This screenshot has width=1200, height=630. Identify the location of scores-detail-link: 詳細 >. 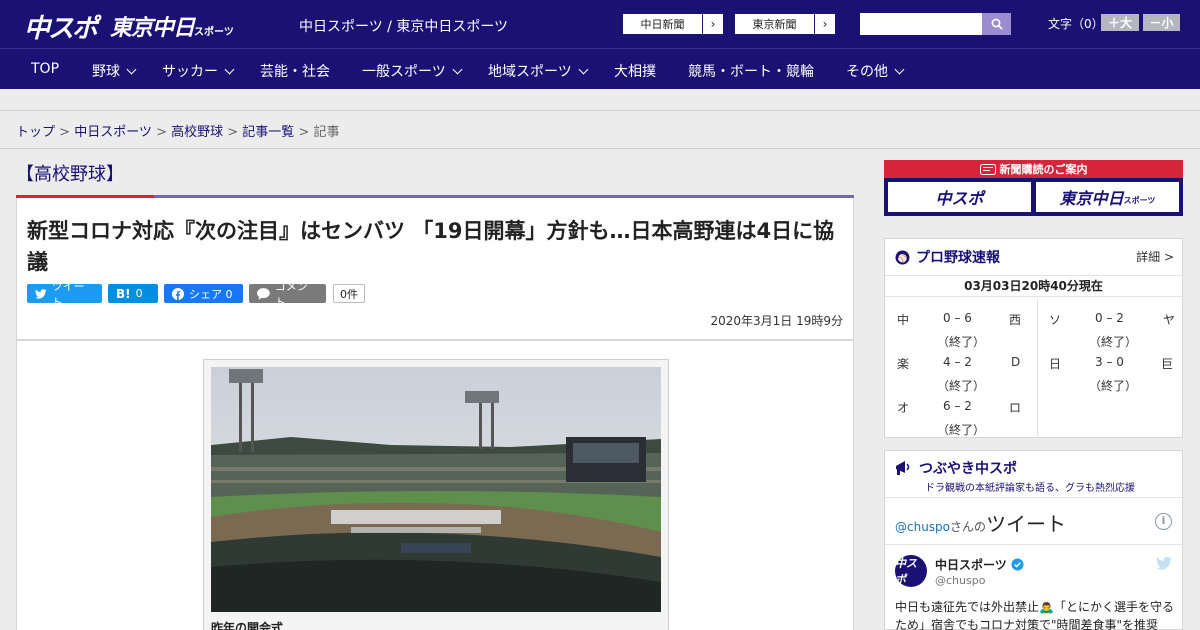
(1155, 256).